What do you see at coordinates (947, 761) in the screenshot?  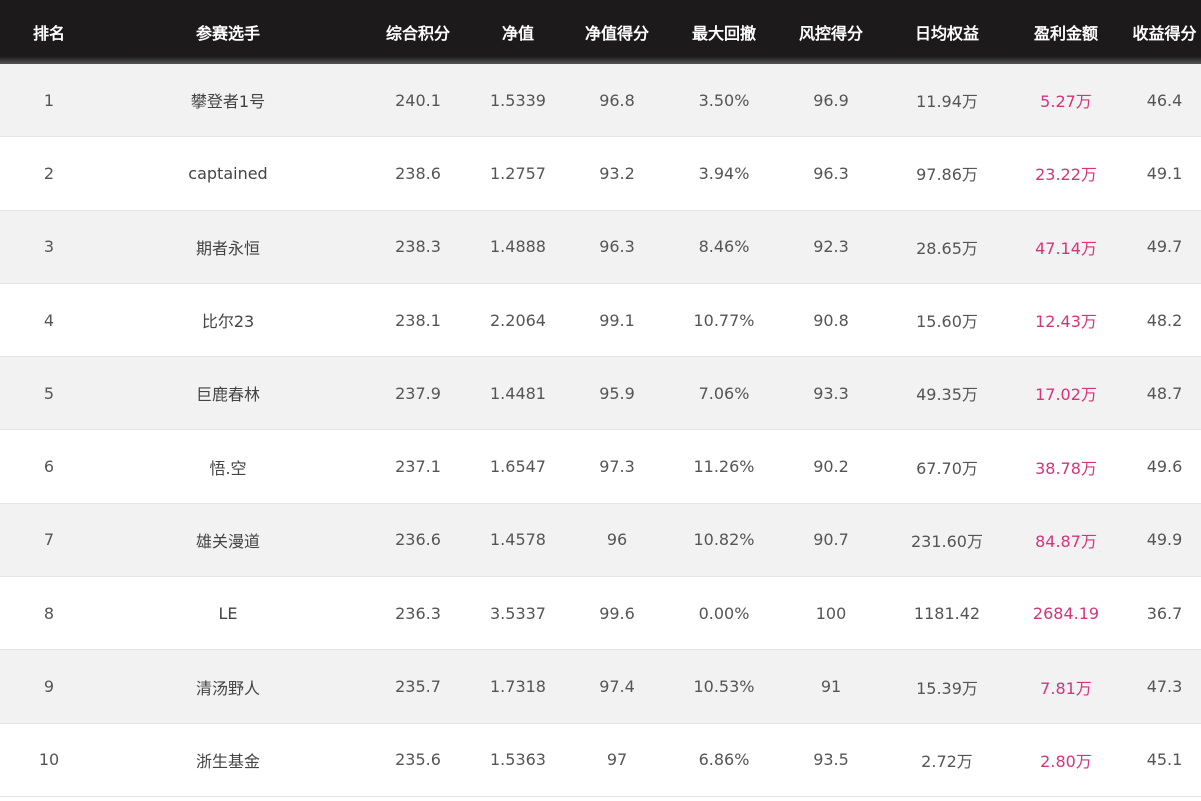 I see `cell-daily-equity: 2.72万` at bounding box center [947, 761].